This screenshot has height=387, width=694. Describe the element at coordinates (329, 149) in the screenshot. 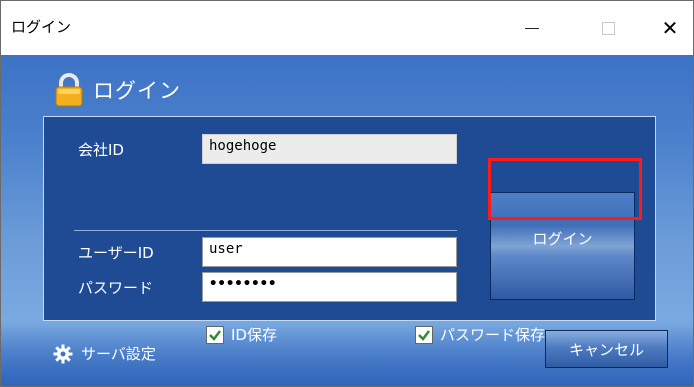

I see `company-id-field: hogehoge` at that location.